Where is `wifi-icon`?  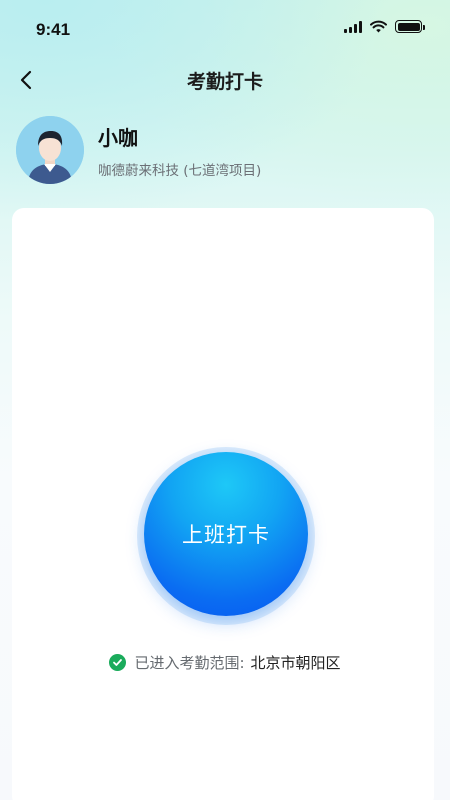
wifi-icon is located at coordinates (378, 26).